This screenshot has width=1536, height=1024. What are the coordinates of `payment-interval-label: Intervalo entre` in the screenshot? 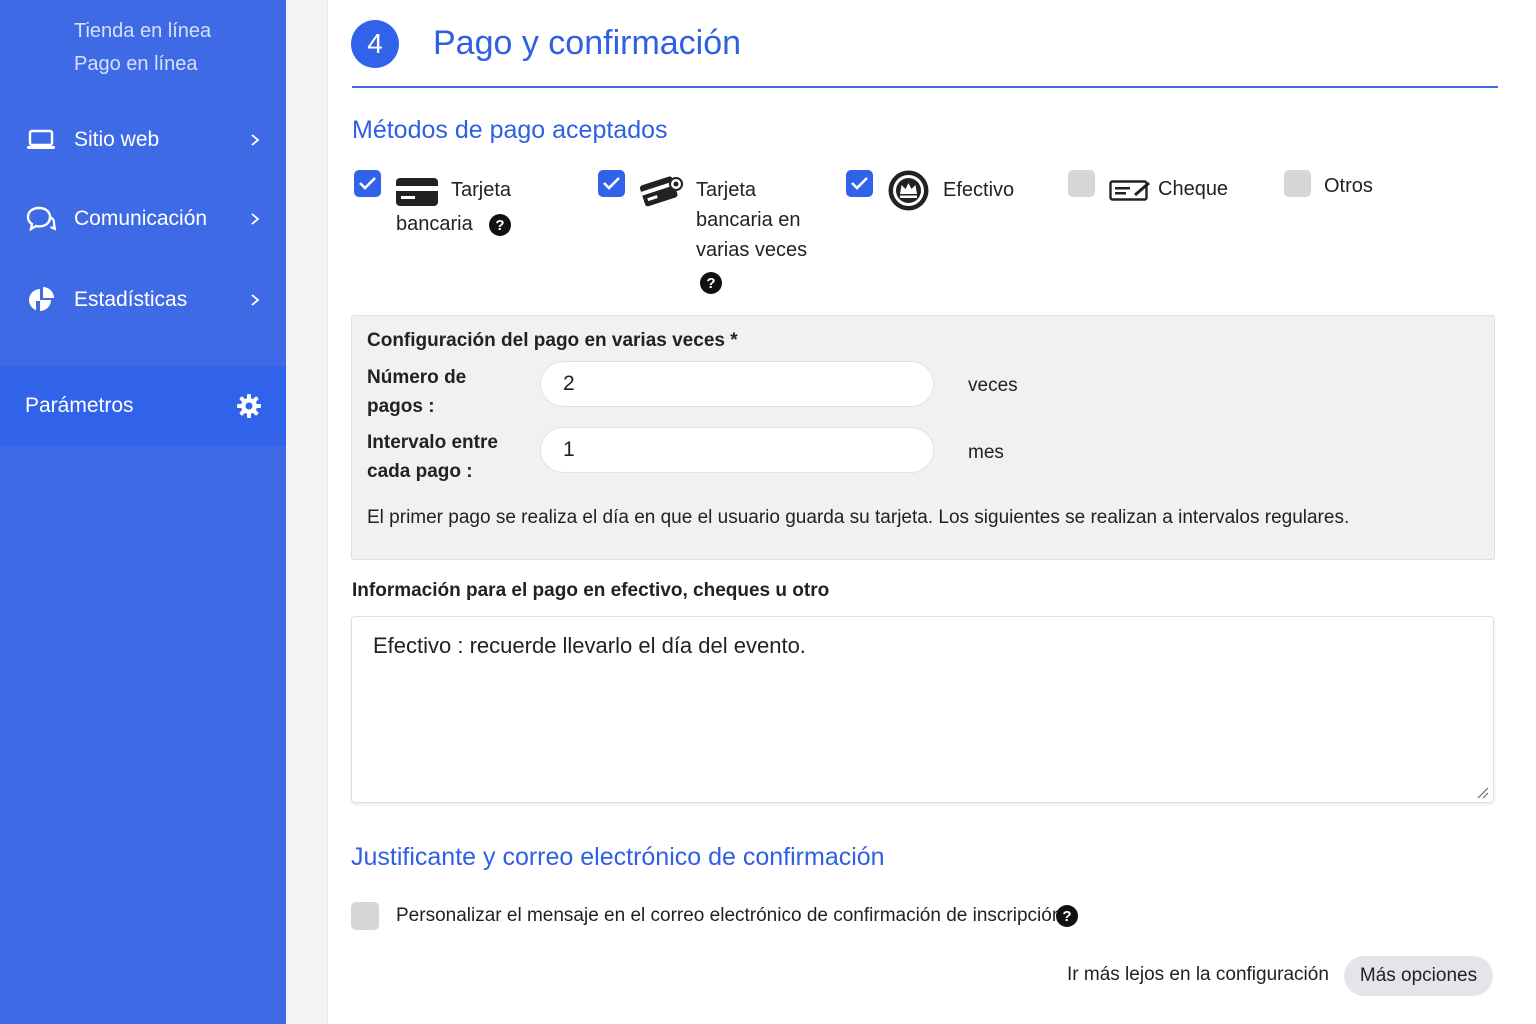 It's located at (432, 442).